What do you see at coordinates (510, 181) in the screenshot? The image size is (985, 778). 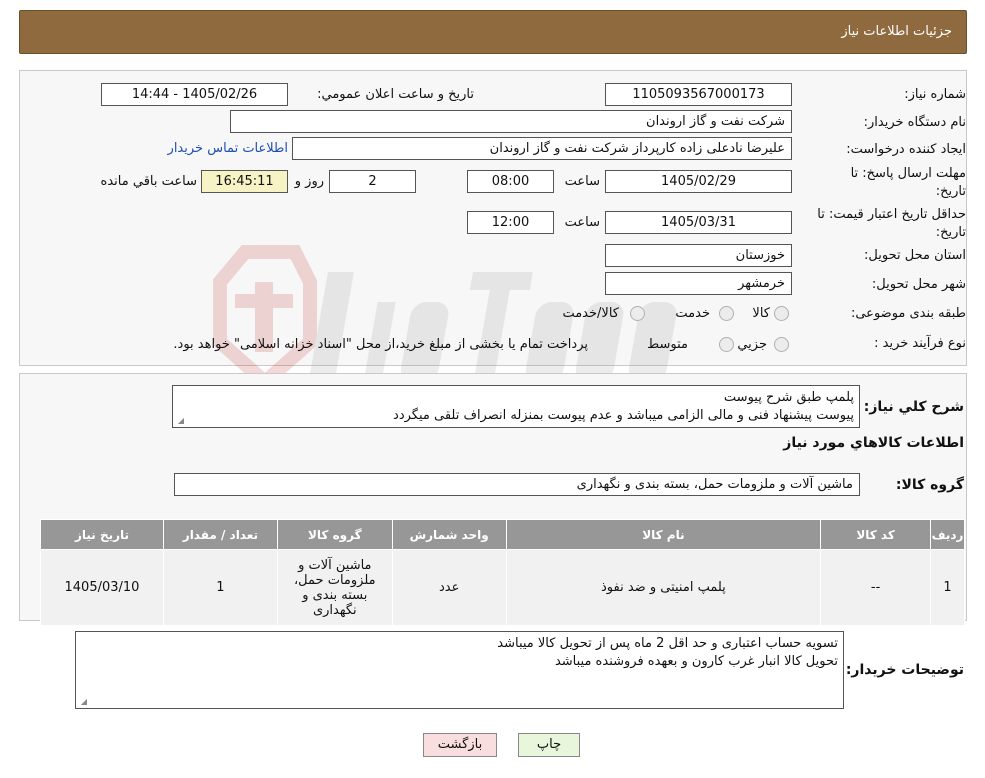 I see `deadline-time-field: 08:00` at bounding box center [510, 181].